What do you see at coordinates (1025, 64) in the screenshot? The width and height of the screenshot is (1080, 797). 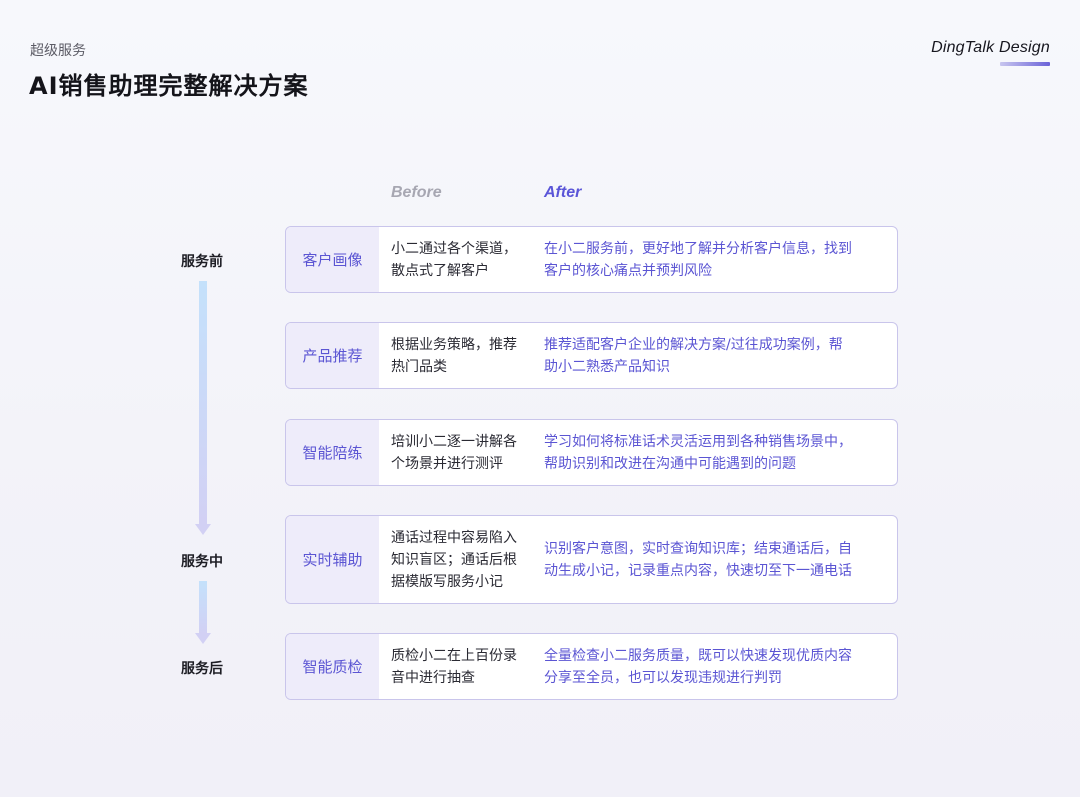 I see `brand-underline` at bounding box center [1025, 64].